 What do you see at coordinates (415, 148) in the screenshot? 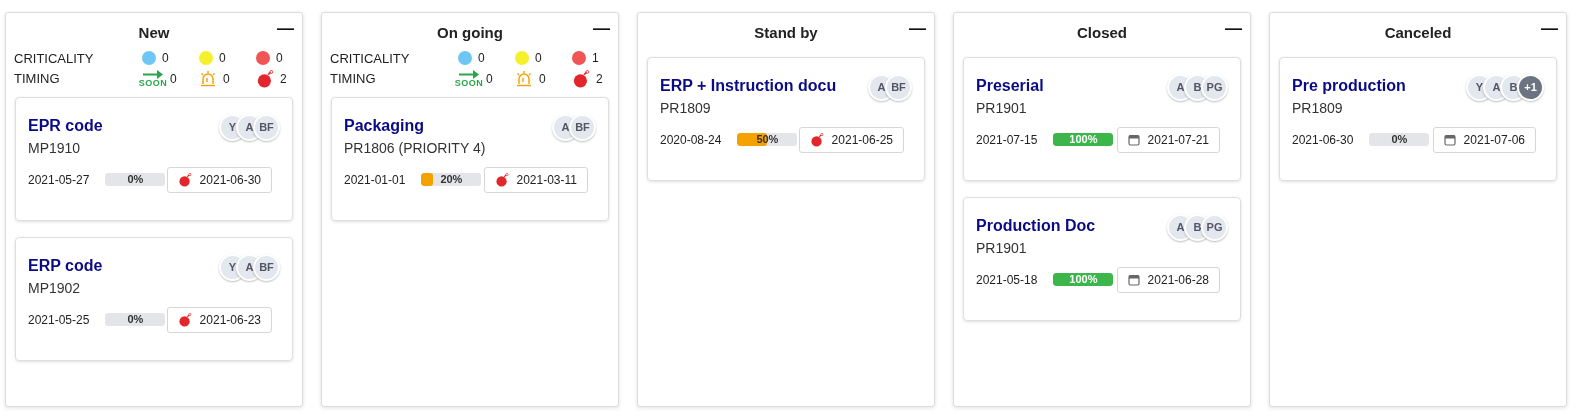
I see `task-code: PR1806 (PRIORITY 4)` at bounding box center [415, 148].